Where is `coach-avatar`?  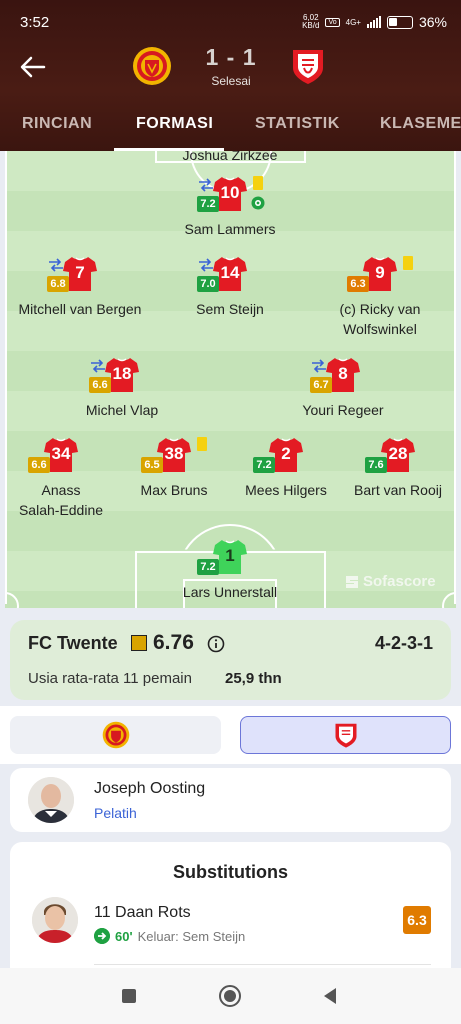
coach-avatar is located at coordinates (51, 800).